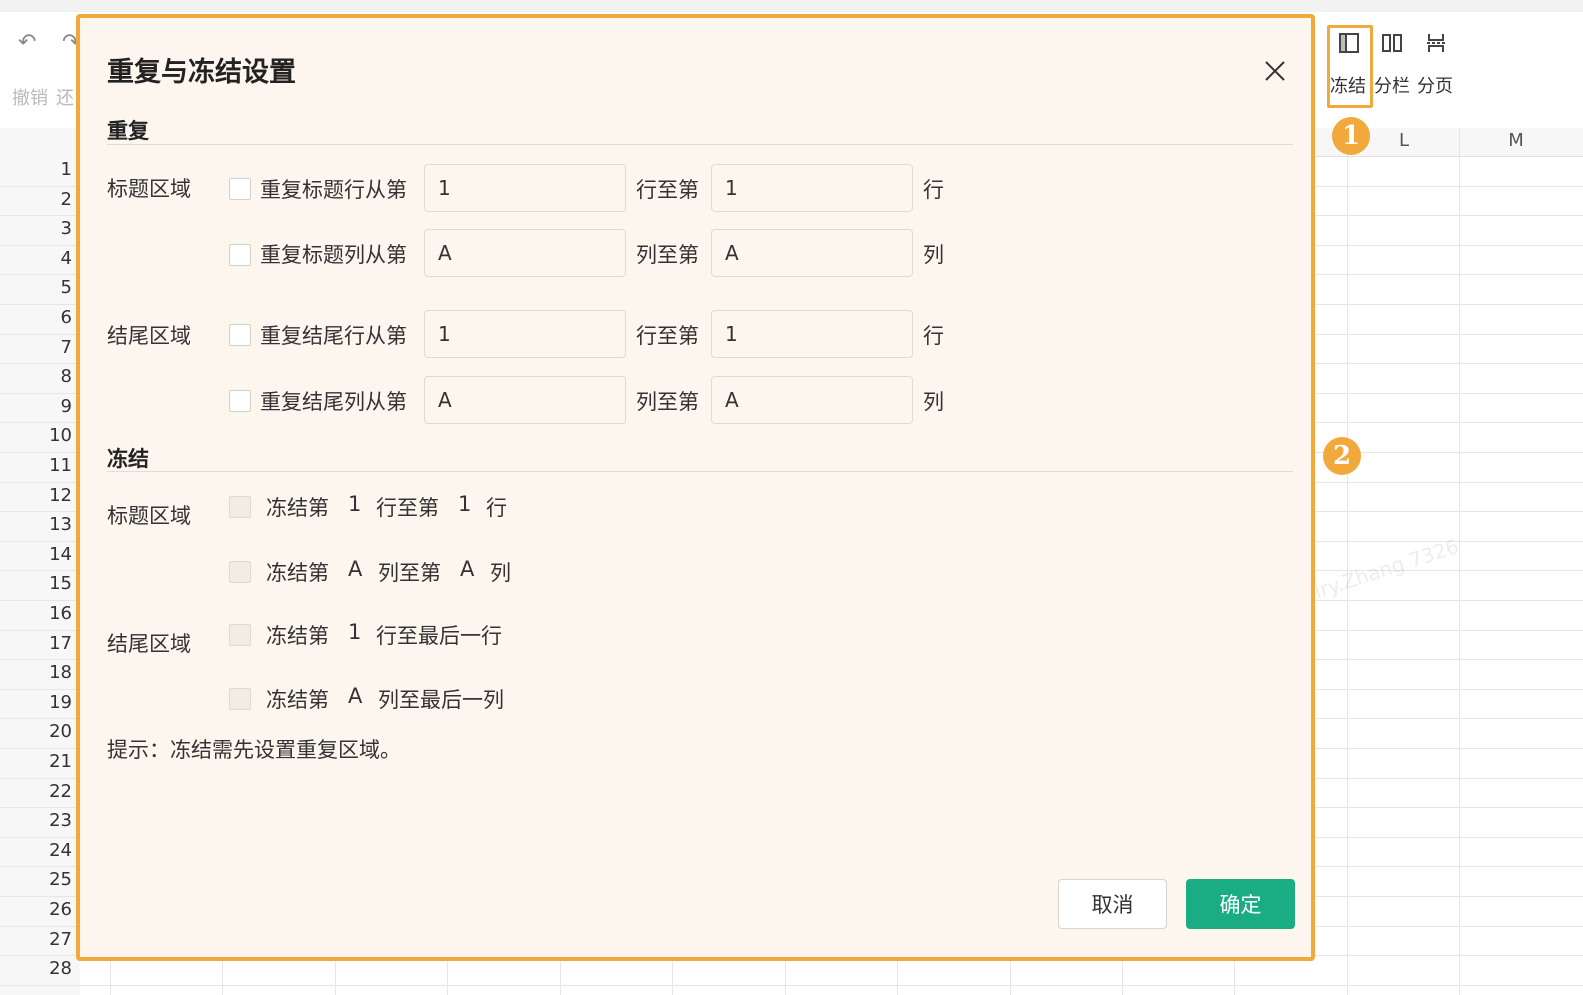  What do you see at coordinates (667, 402) in the screenshot?
I see `repeat-tail-col-to-label: 列至第` at bounding box center [667, 402].